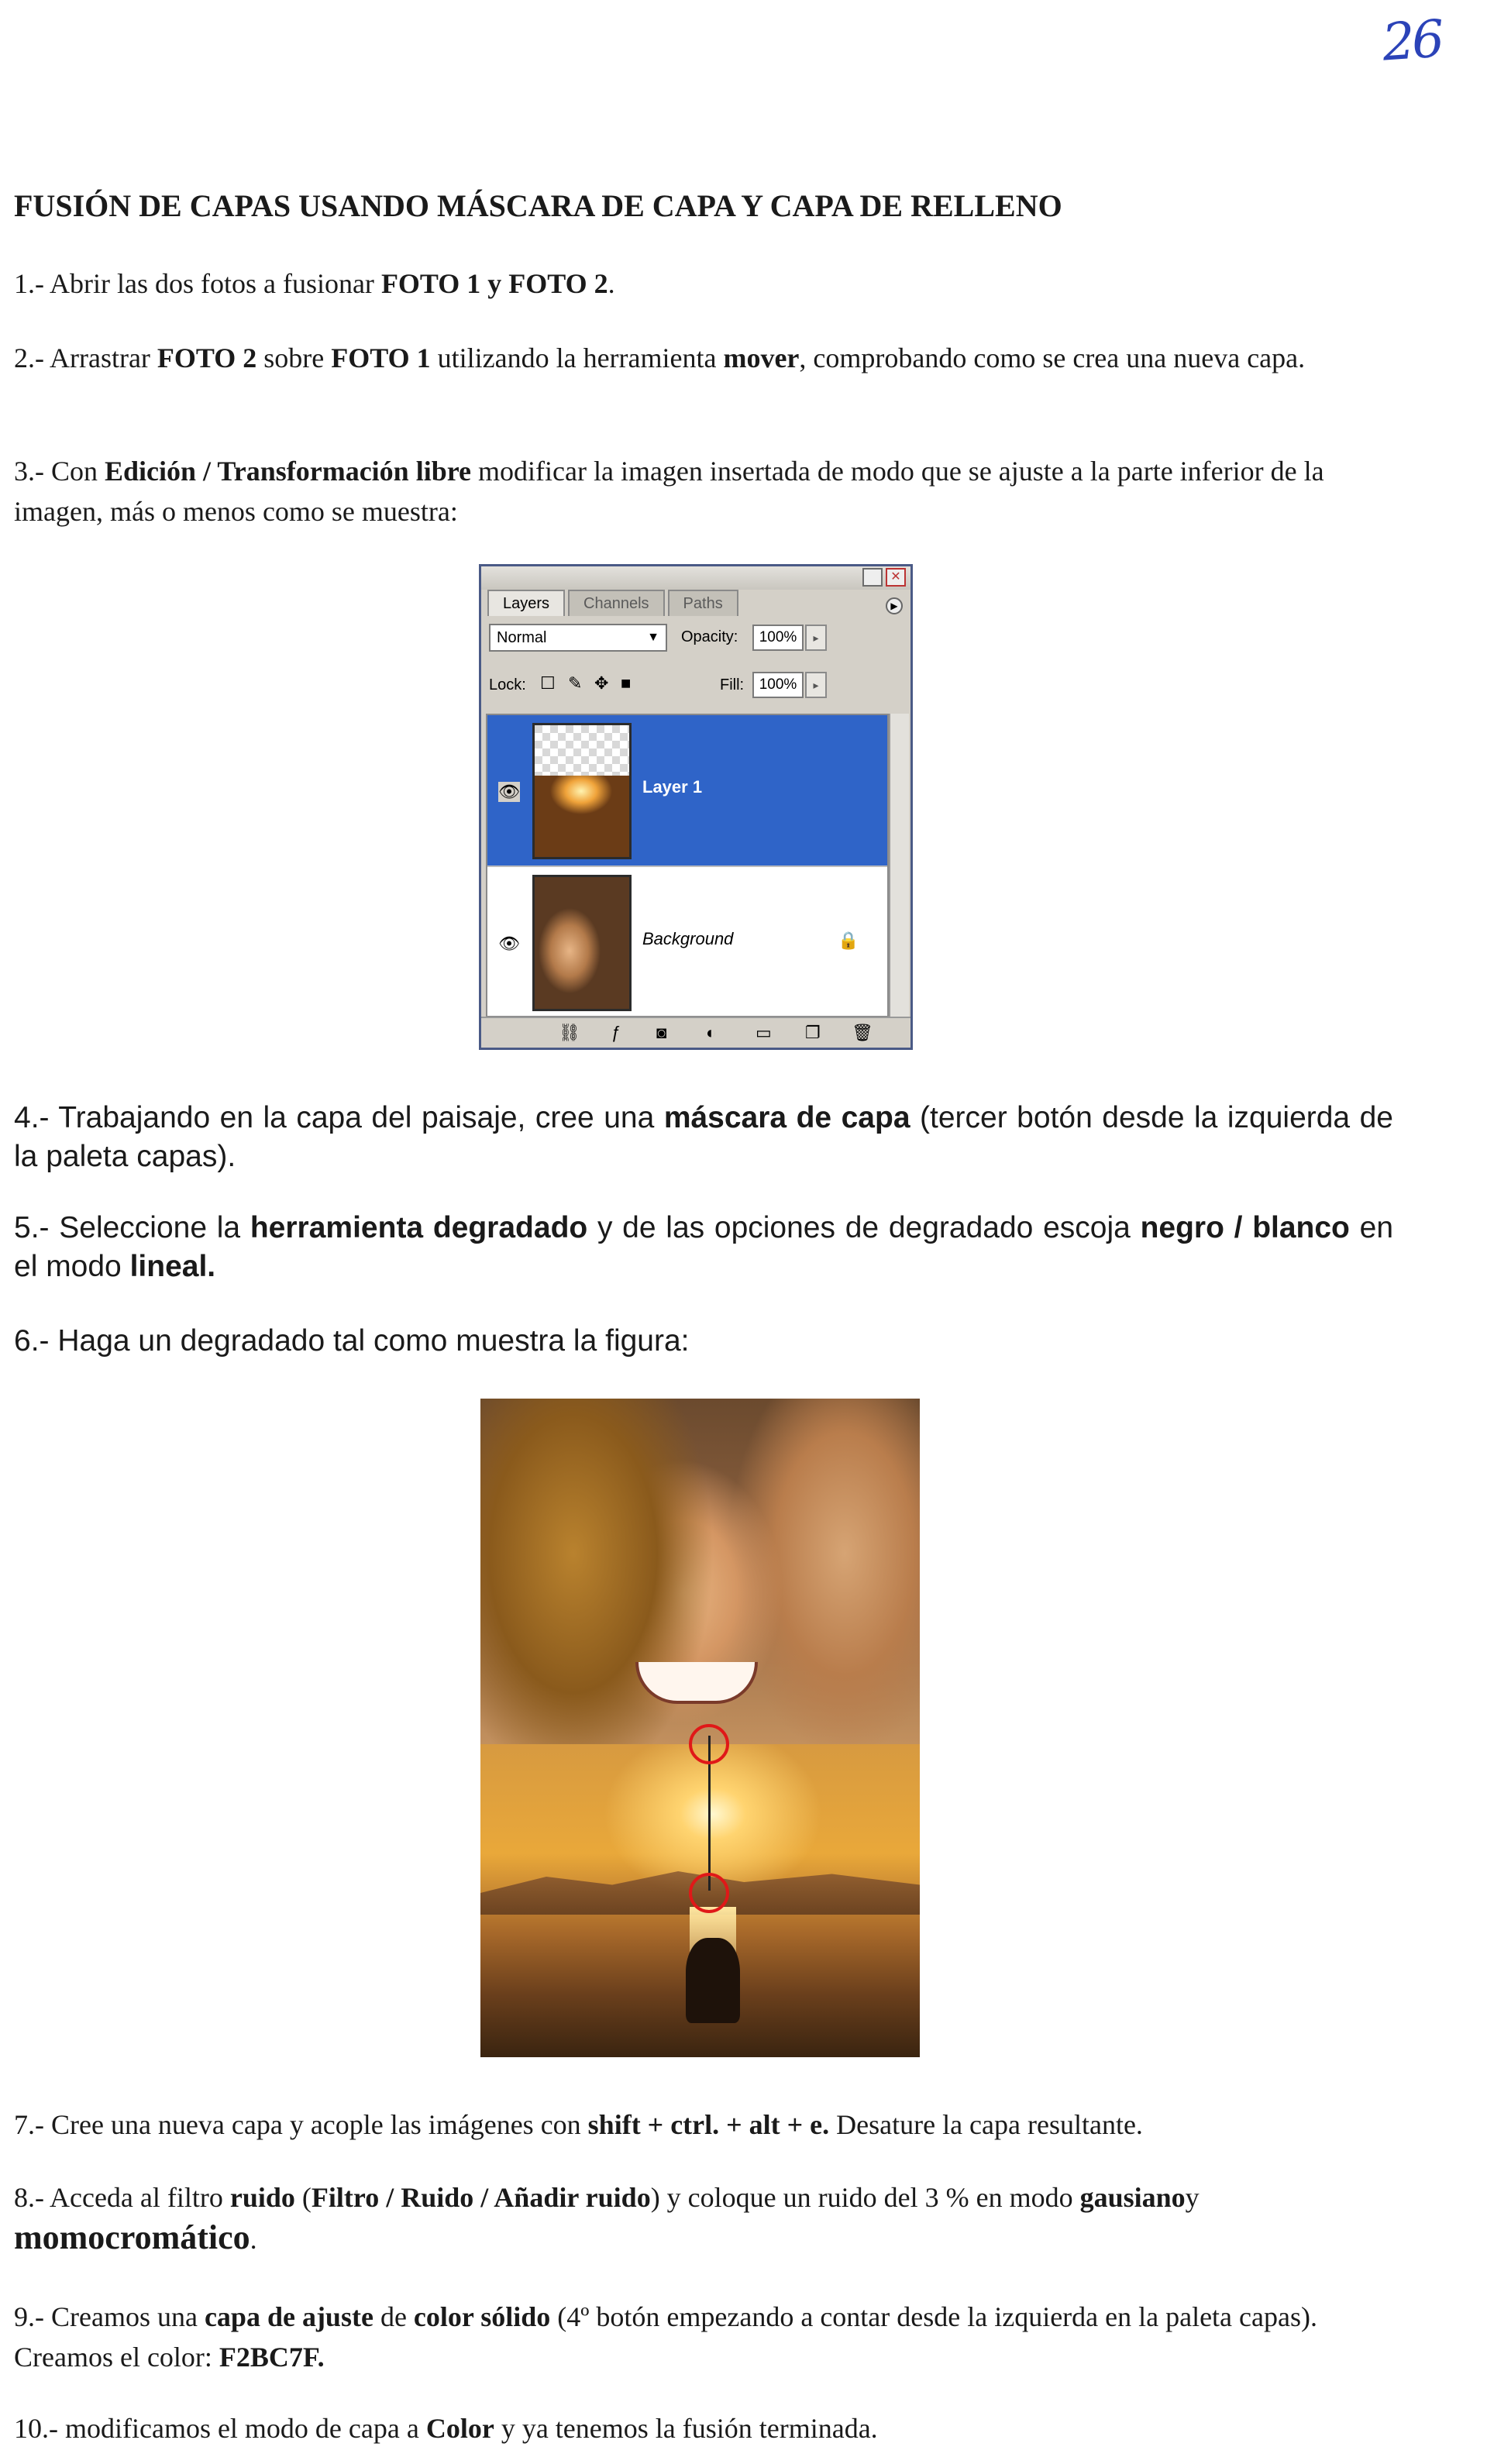  I want to click on step-10-bold-b: Color, so click(459, 2428).